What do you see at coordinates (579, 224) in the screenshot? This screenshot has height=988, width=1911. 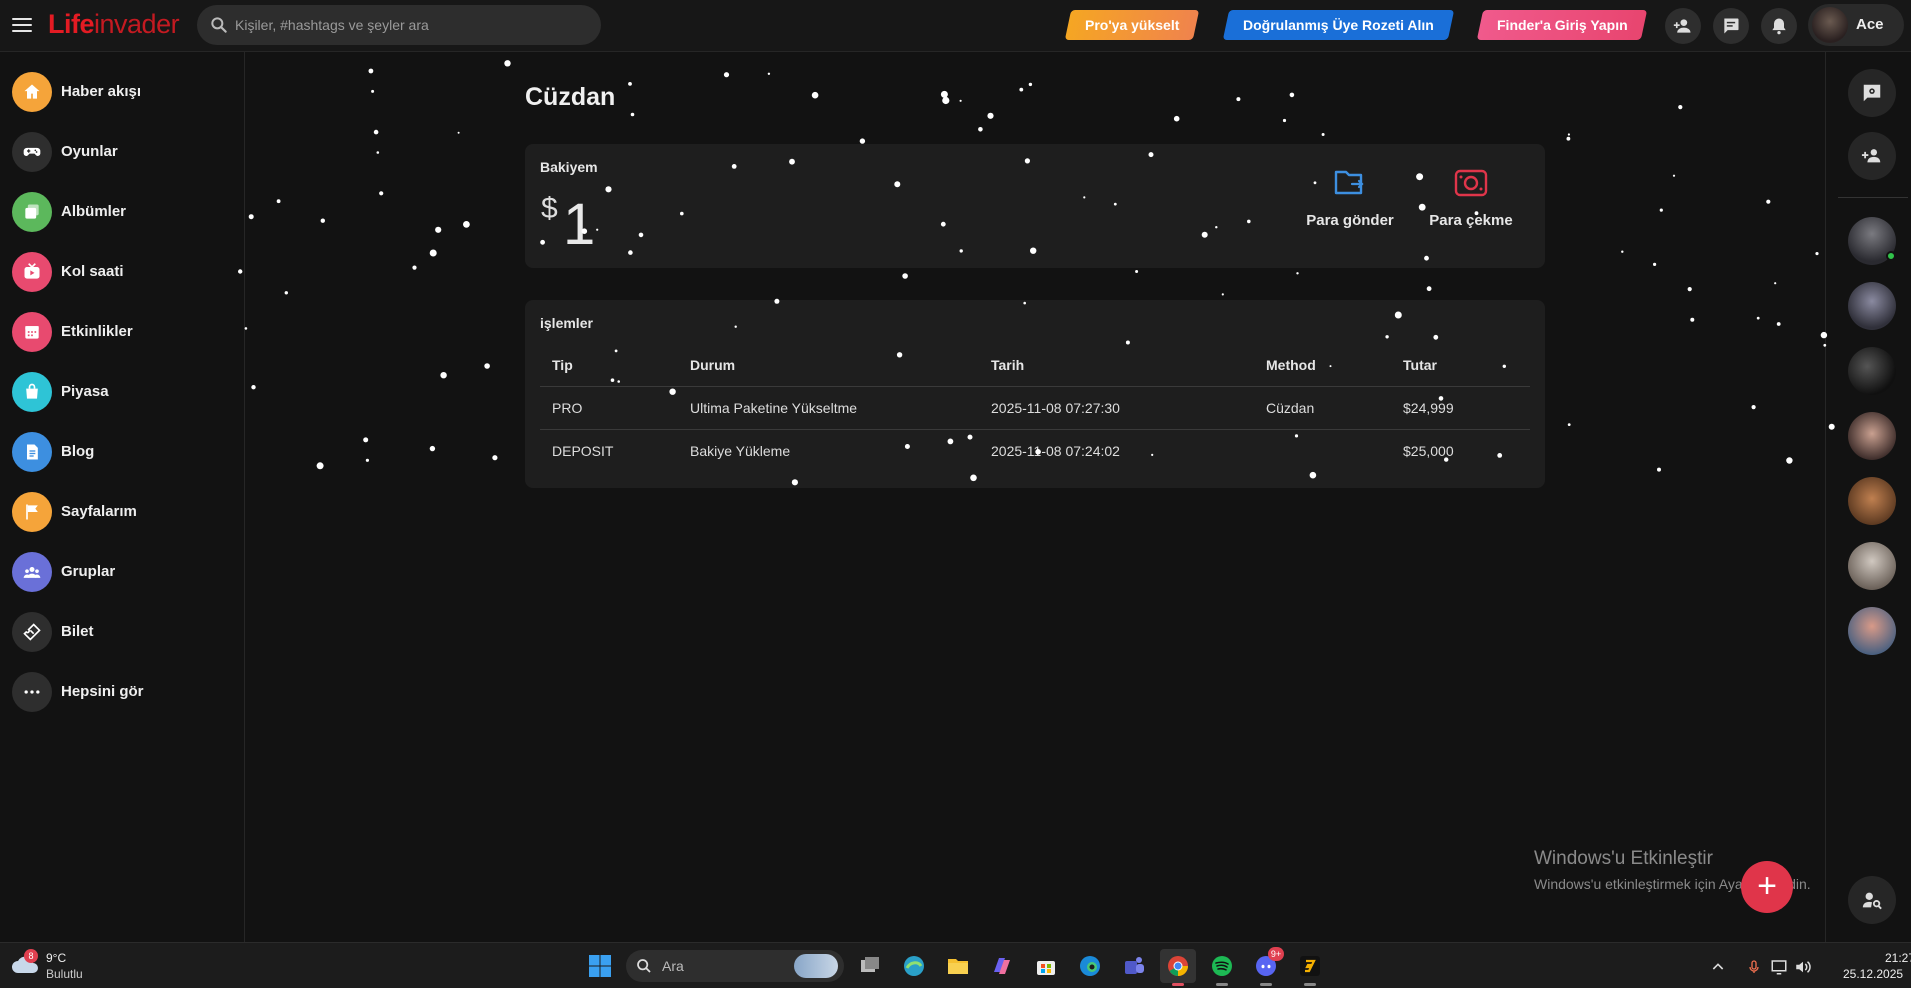 I see `balance-amount: 1` at bounding box center [579, 224].